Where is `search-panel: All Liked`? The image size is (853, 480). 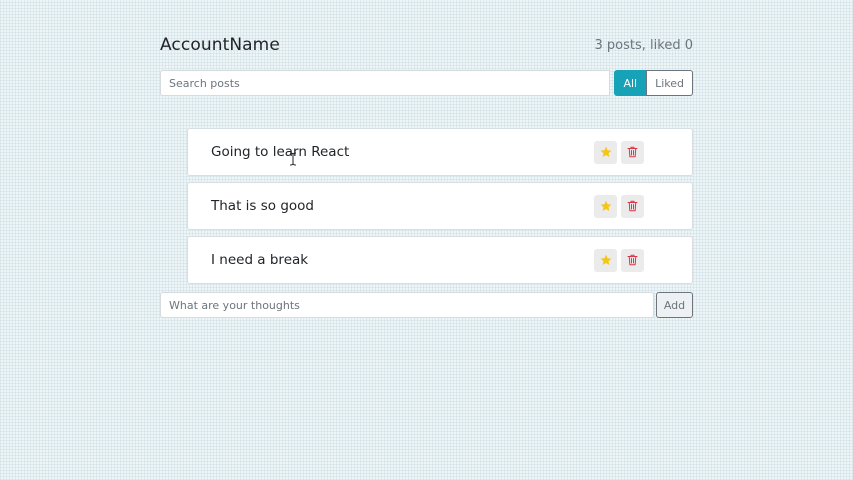 search-panel: All Liked is located at coordinates (426, 83).